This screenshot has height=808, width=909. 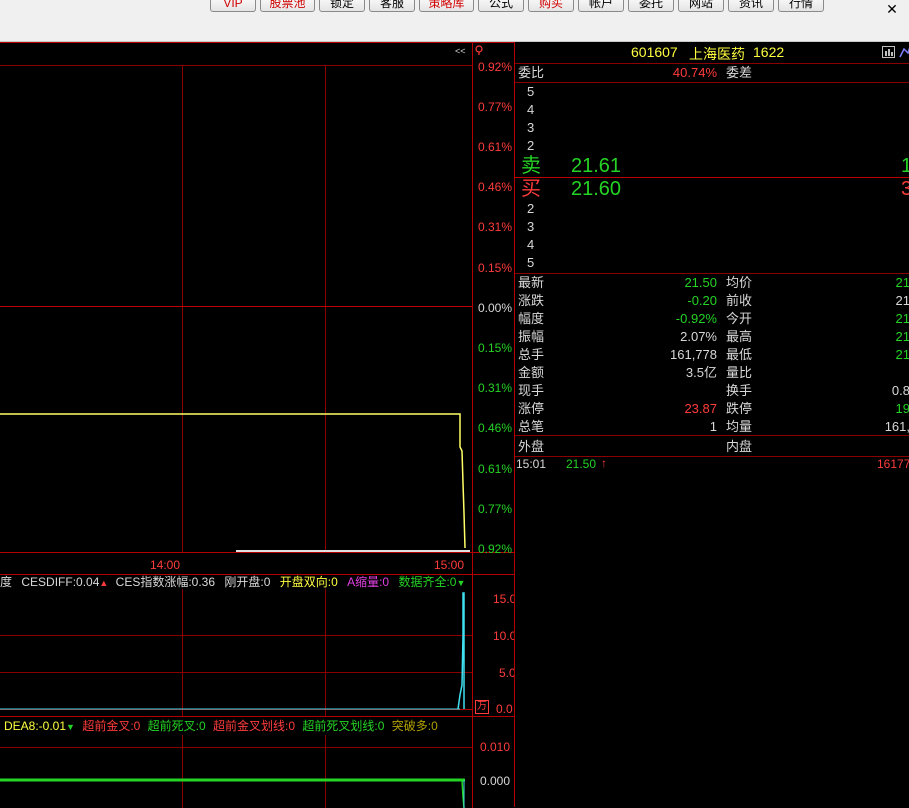 What do you see at coordinates (479, 50) in the screenshot?
I see `pin-icon` at bounding box center [479, 50].